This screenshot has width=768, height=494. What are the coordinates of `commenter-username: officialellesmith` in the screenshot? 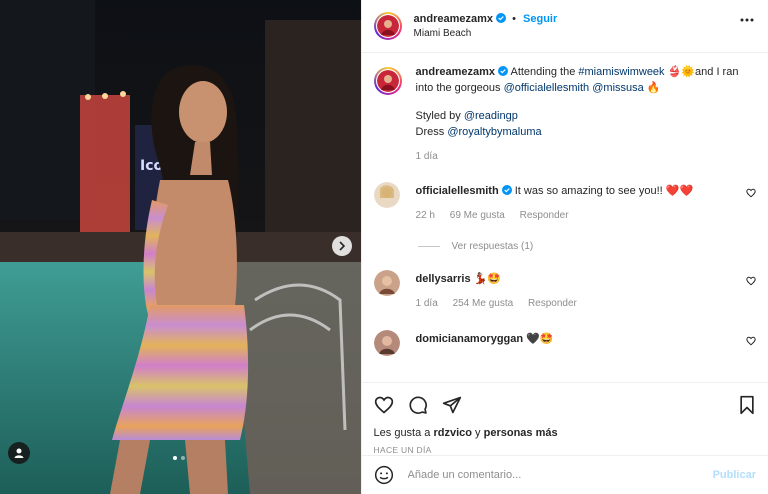 It's located at (457, 191).